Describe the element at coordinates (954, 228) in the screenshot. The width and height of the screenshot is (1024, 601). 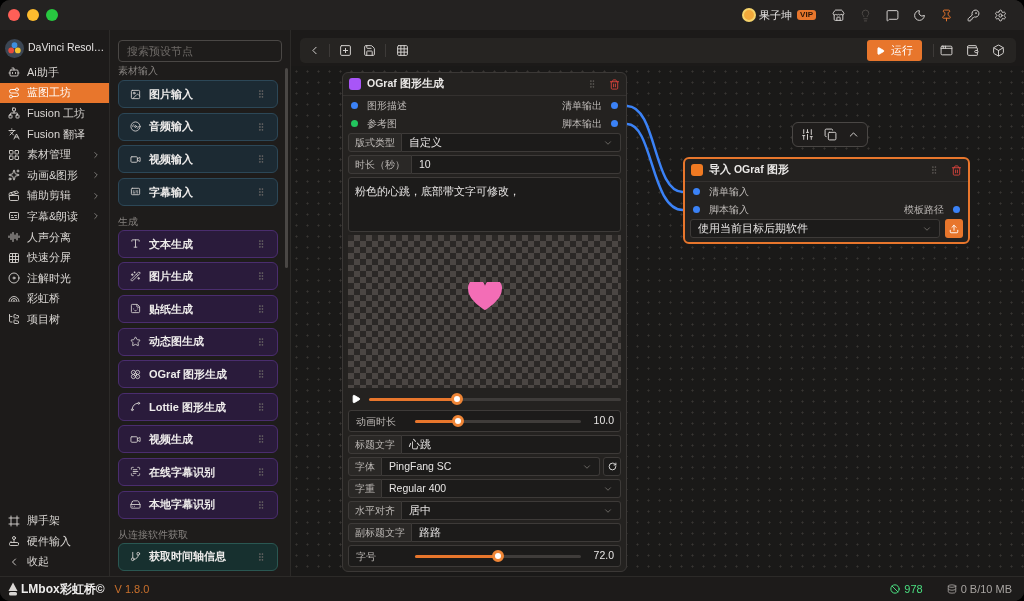
I see `upload-button` at that location.